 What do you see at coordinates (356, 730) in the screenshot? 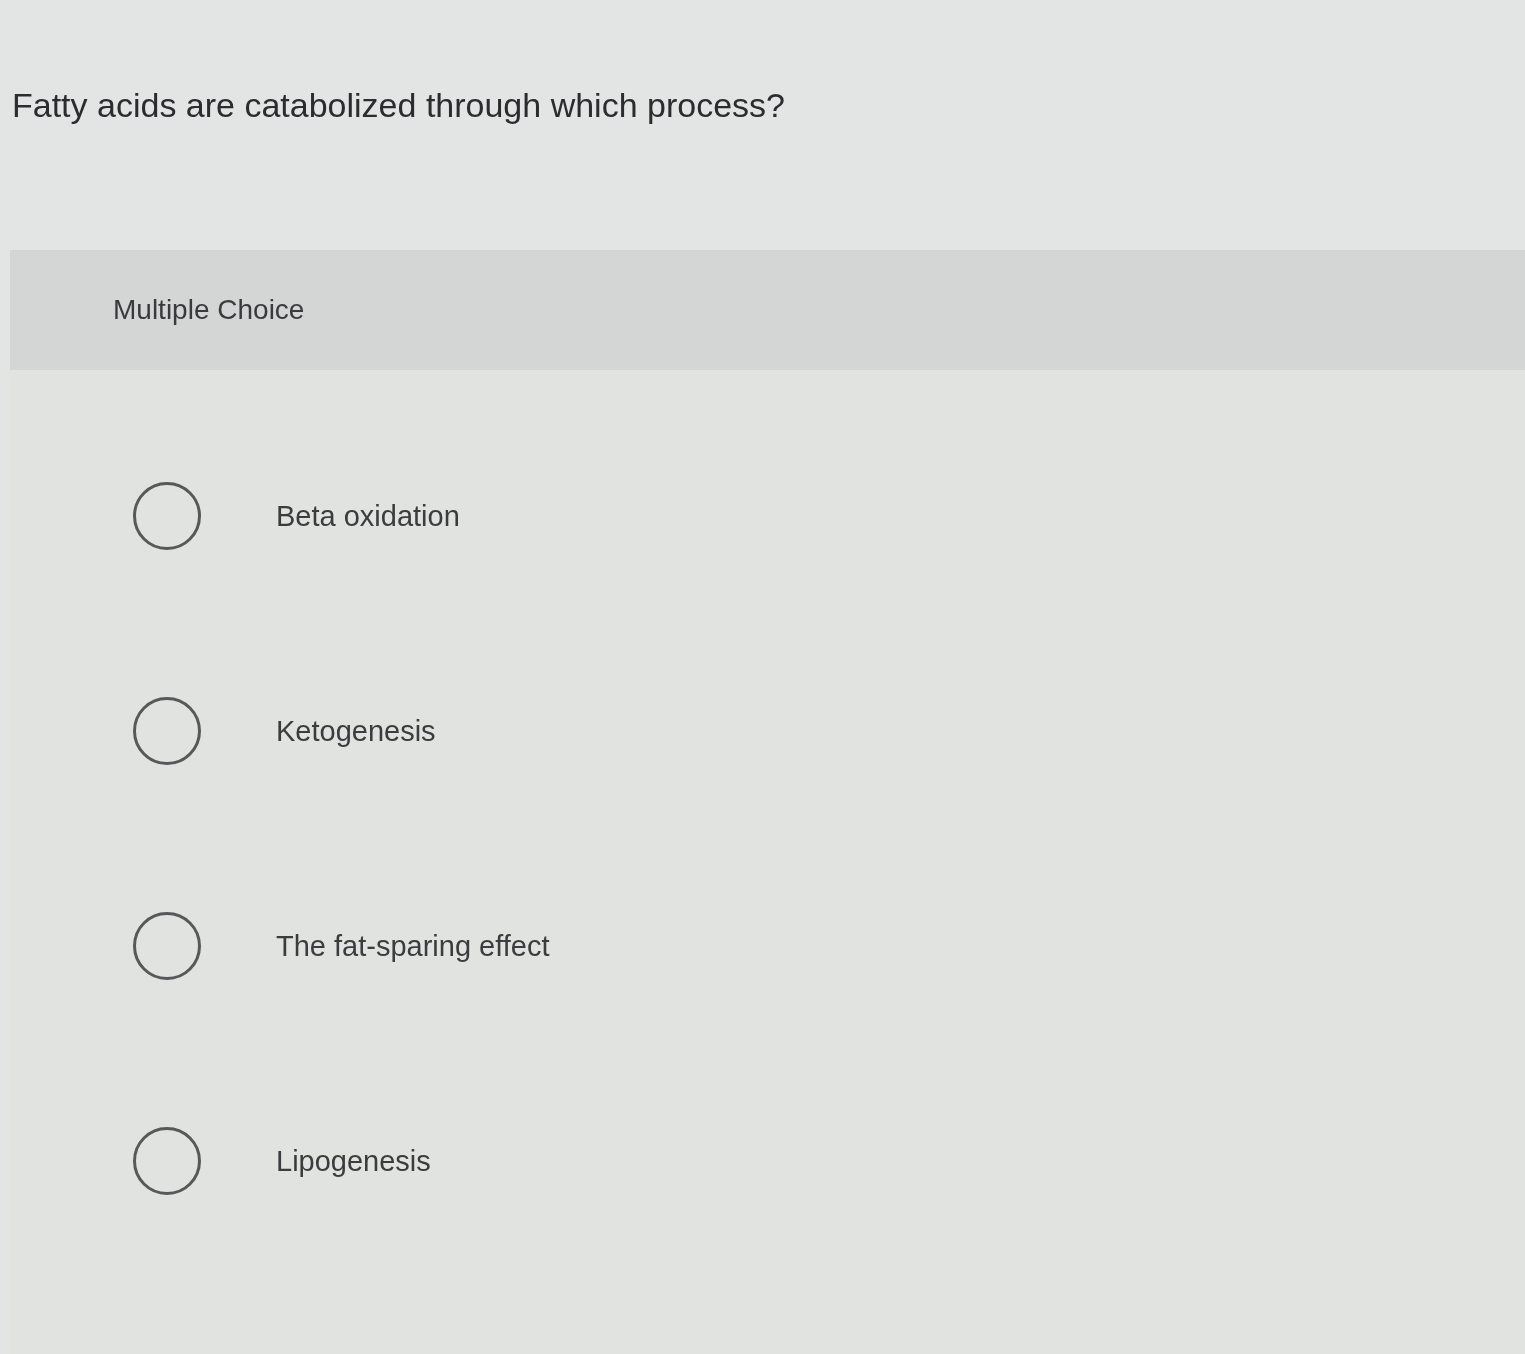
I see `option-label: Ketogenesis` at bounding box center [356, 730].